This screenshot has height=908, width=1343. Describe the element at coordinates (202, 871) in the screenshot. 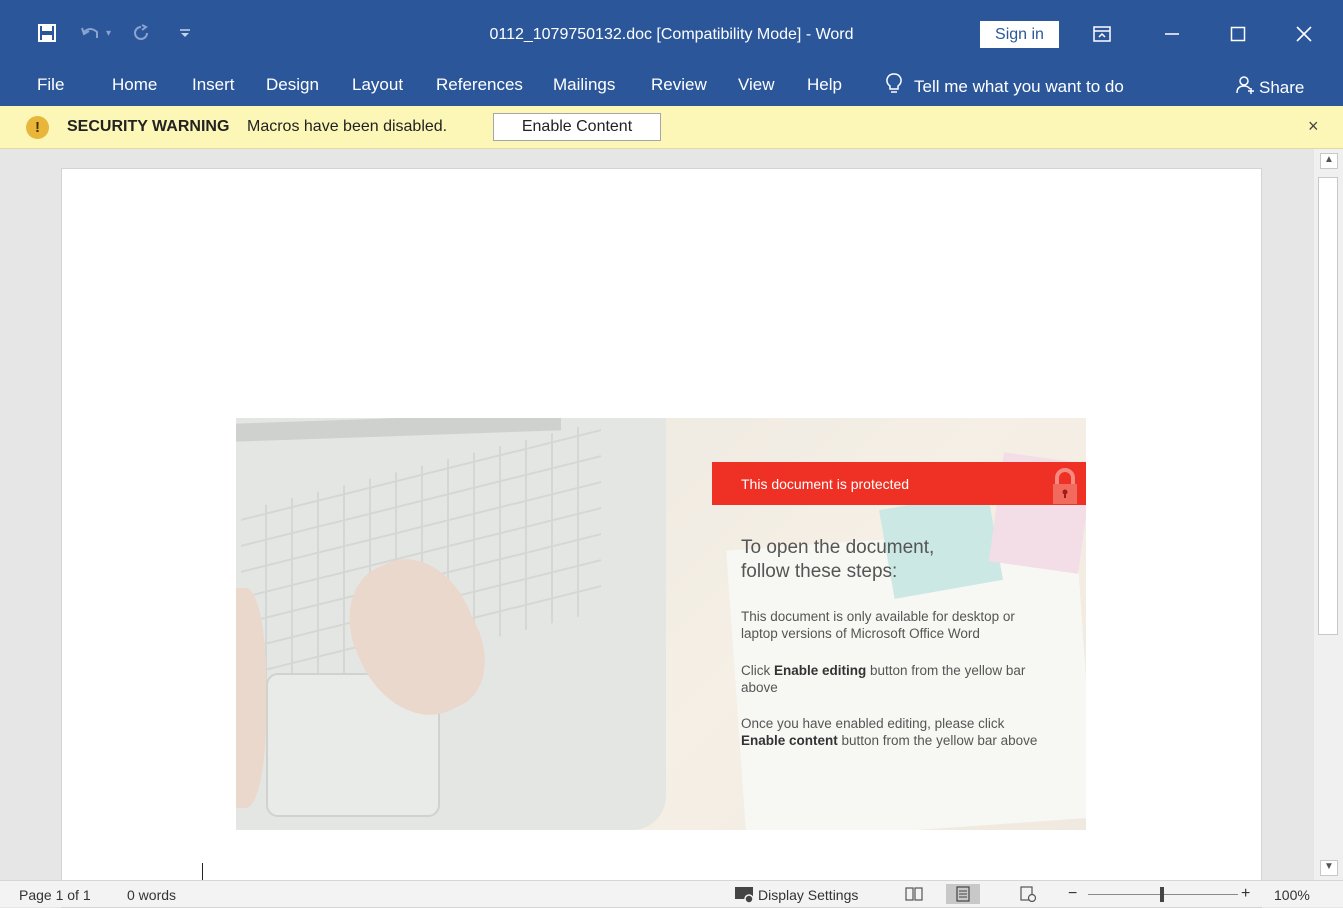

I see `text-cursor` at that location.